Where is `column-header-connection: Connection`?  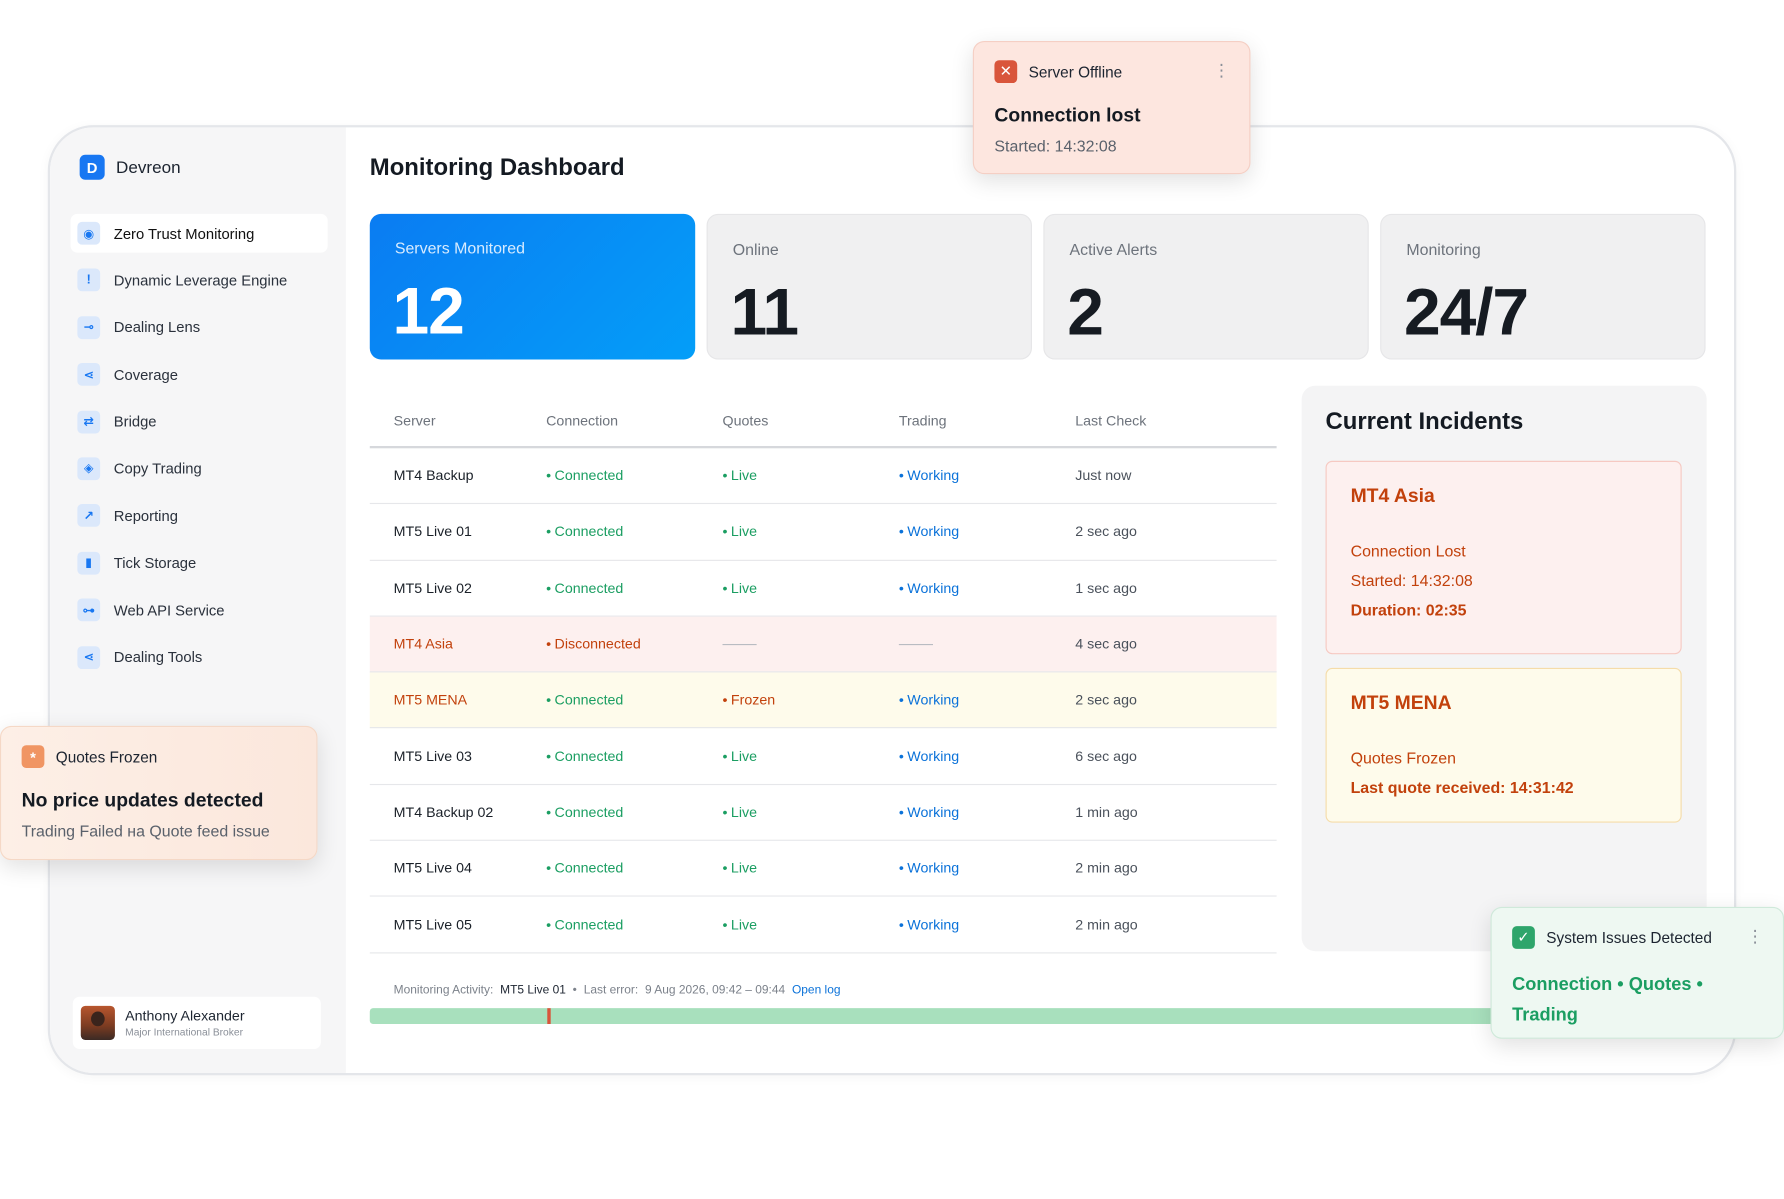
column-header-connection: Connection is located at coordinates (634, 421).